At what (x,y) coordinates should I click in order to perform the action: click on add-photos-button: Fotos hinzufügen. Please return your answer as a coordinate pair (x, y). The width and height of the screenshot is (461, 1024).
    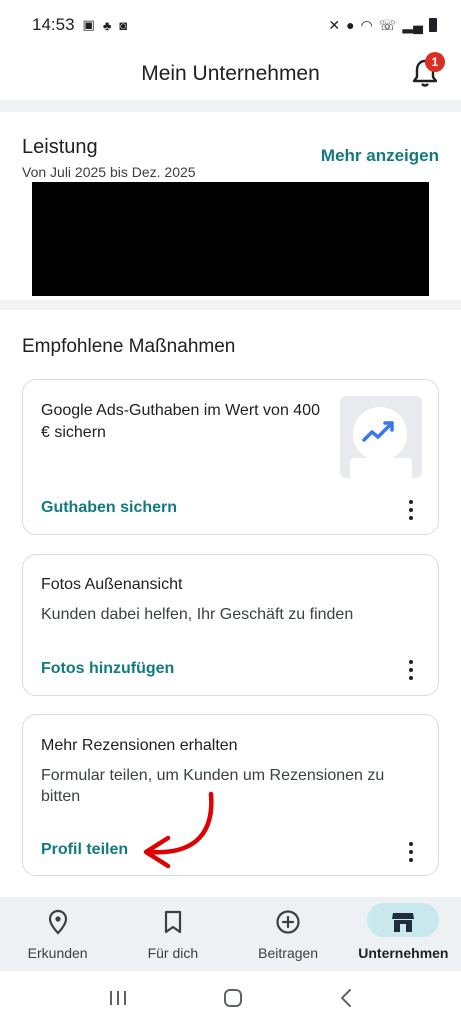
    Looking at the image, I should click on (107, 669).